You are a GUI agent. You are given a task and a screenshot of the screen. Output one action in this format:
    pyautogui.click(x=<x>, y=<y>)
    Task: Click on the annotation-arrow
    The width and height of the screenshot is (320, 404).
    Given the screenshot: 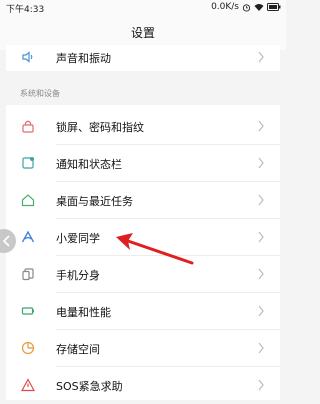 What is the action you would take?
    pyautogui.click(x=155, y=249)
    